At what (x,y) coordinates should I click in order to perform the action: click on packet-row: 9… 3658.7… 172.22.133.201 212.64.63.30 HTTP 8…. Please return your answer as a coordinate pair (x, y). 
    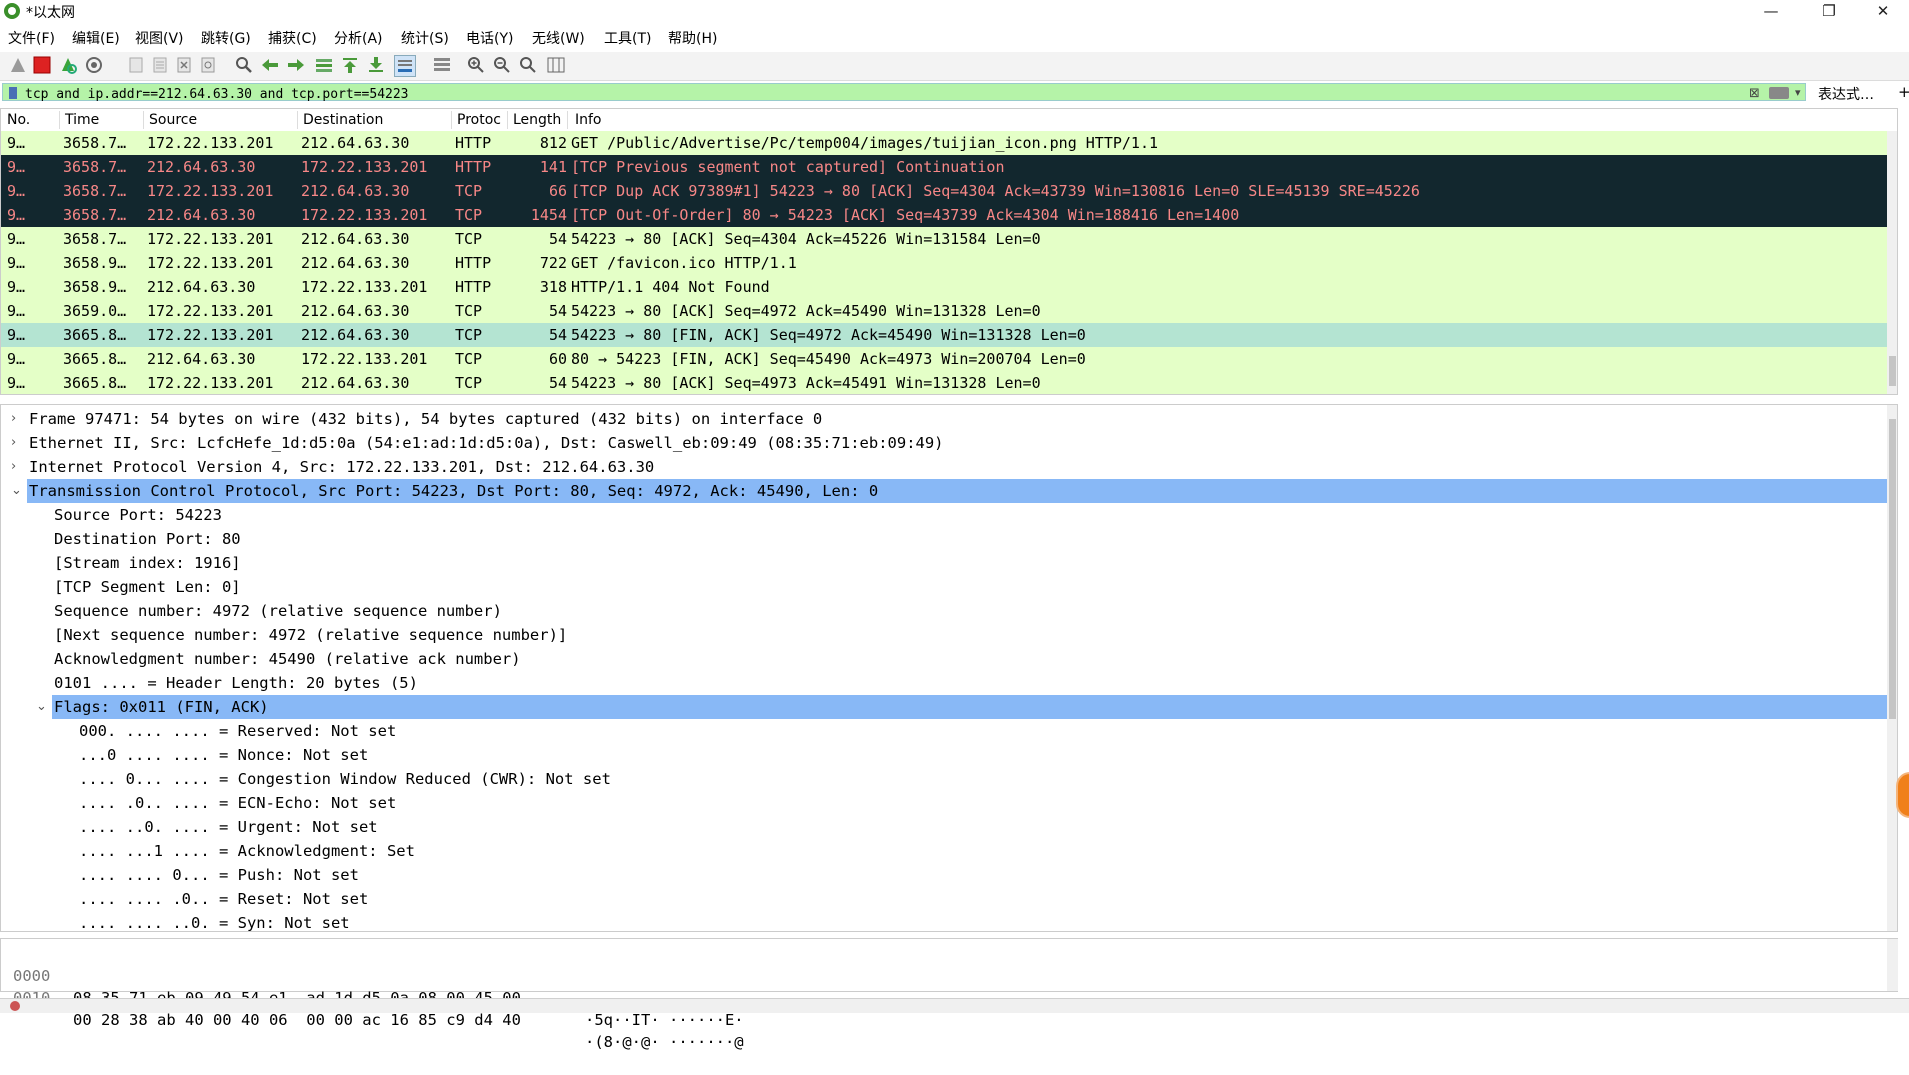
    Looking at the image, I should click on (949, 143).